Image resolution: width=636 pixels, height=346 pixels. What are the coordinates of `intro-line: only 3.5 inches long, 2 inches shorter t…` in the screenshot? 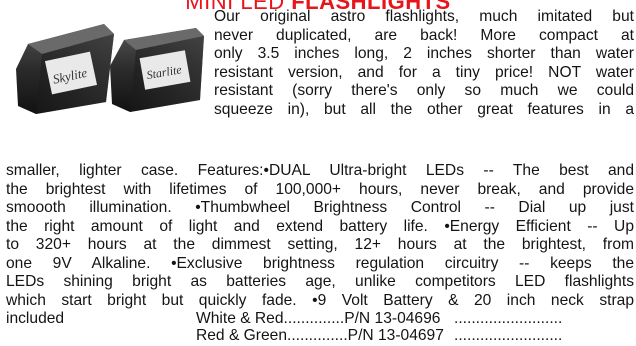 It's located at (424, 53).